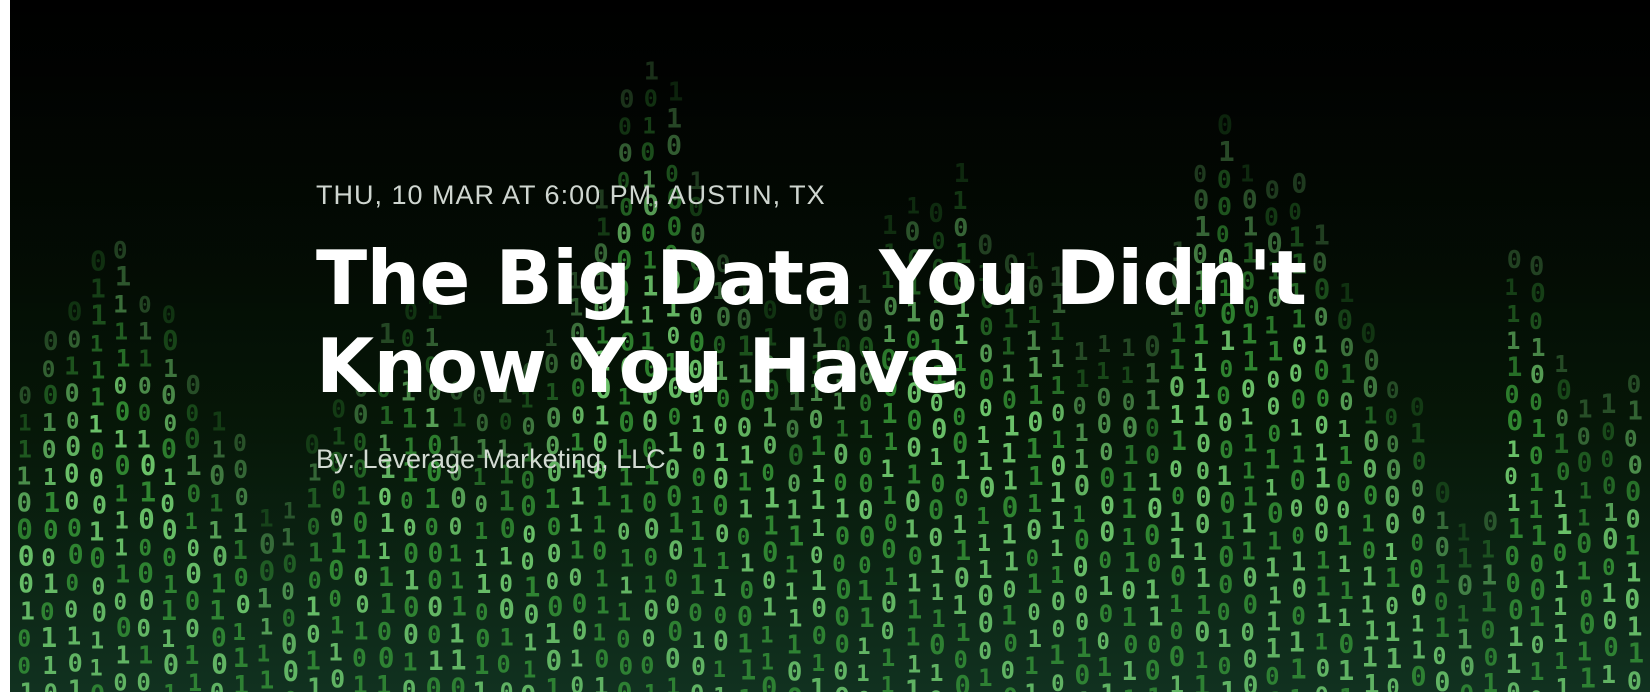 Image resolution: width=1650 pixels, height=692 pixels. What do you see at coordinates (571, 195) in the screenshot?
I see `event-date-location: THU, 10 MAR AT 6:00 PM, AUSTIN, TX` at bounding box center [571, 195].